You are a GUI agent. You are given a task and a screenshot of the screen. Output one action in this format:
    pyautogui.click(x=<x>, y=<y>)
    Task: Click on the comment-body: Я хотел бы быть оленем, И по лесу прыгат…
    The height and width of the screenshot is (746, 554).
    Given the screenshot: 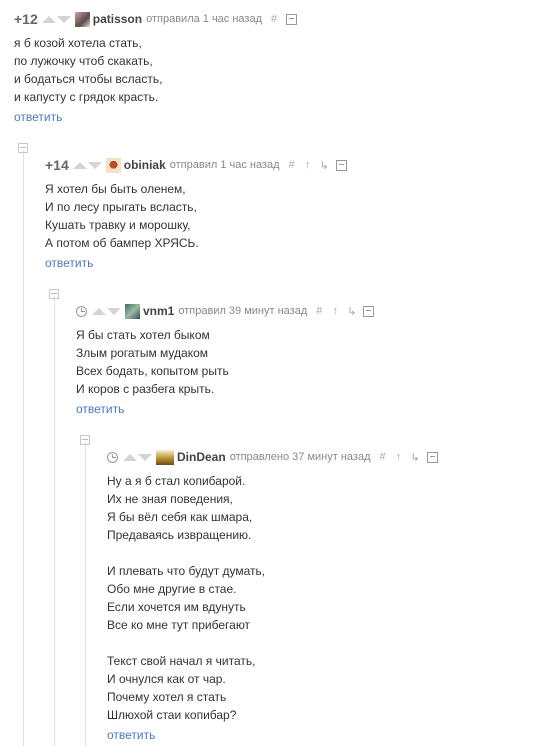 What is the action you would take?
    pyautogui.click(x=199, y=216)
    